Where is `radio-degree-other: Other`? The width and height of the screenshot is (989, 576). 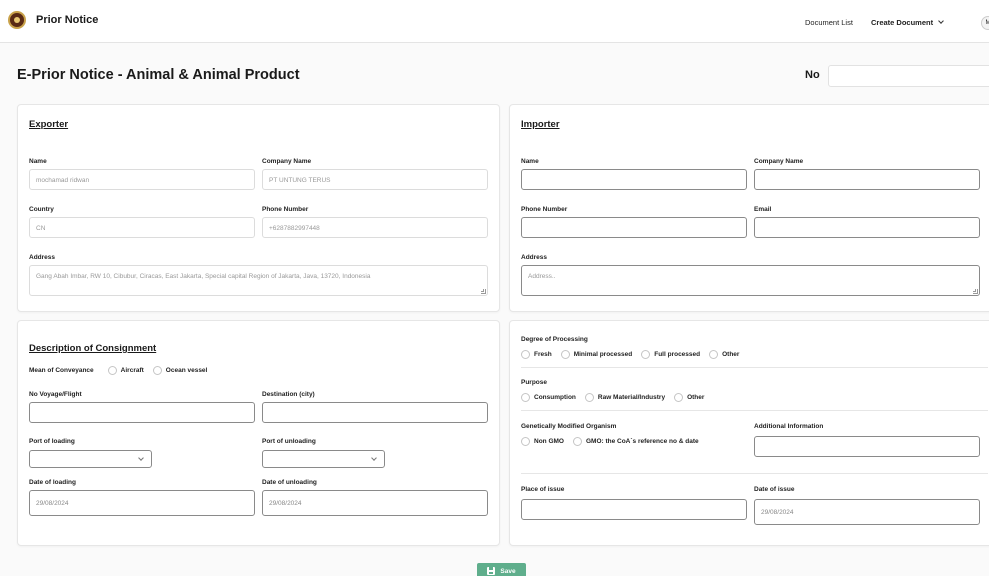 radio-degree-other: Other is located at coordinates (724, 354).